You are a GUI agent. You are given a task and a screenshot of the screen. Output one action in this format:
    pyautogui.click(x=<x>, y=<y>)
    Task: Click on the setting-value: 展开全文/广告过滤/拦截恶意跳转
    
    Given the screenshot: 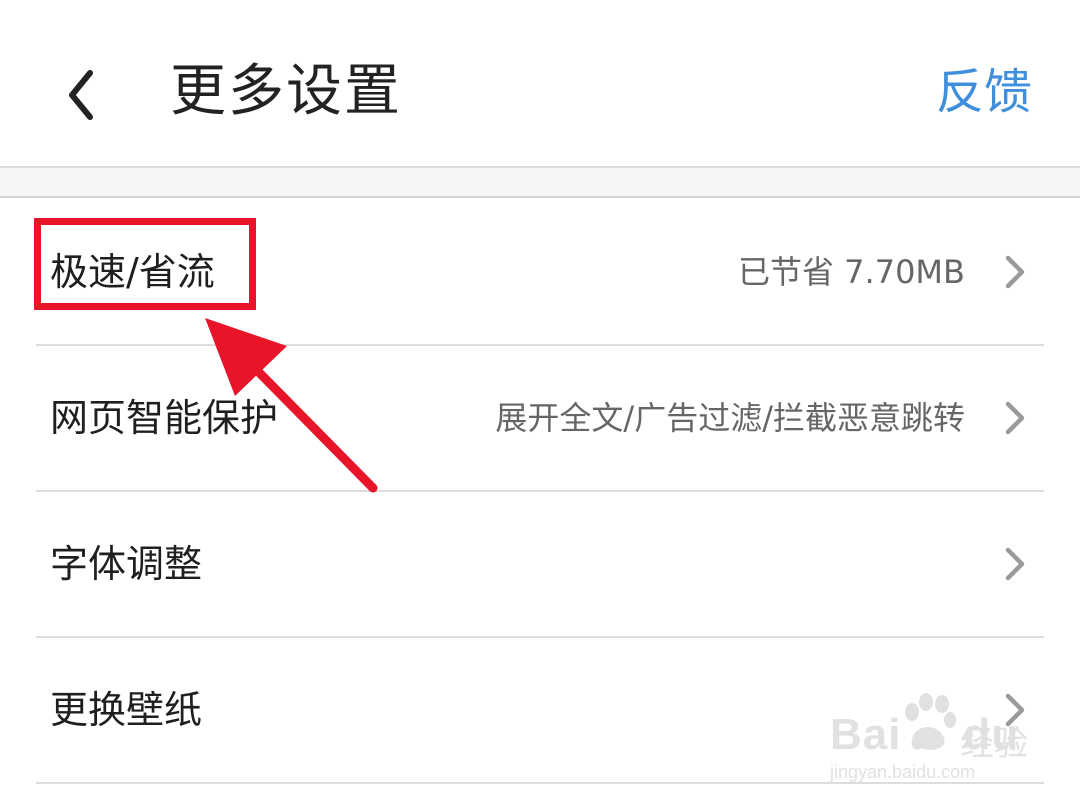 What is the action you would take?
    pyautogui.click(x=730, y=418)
    